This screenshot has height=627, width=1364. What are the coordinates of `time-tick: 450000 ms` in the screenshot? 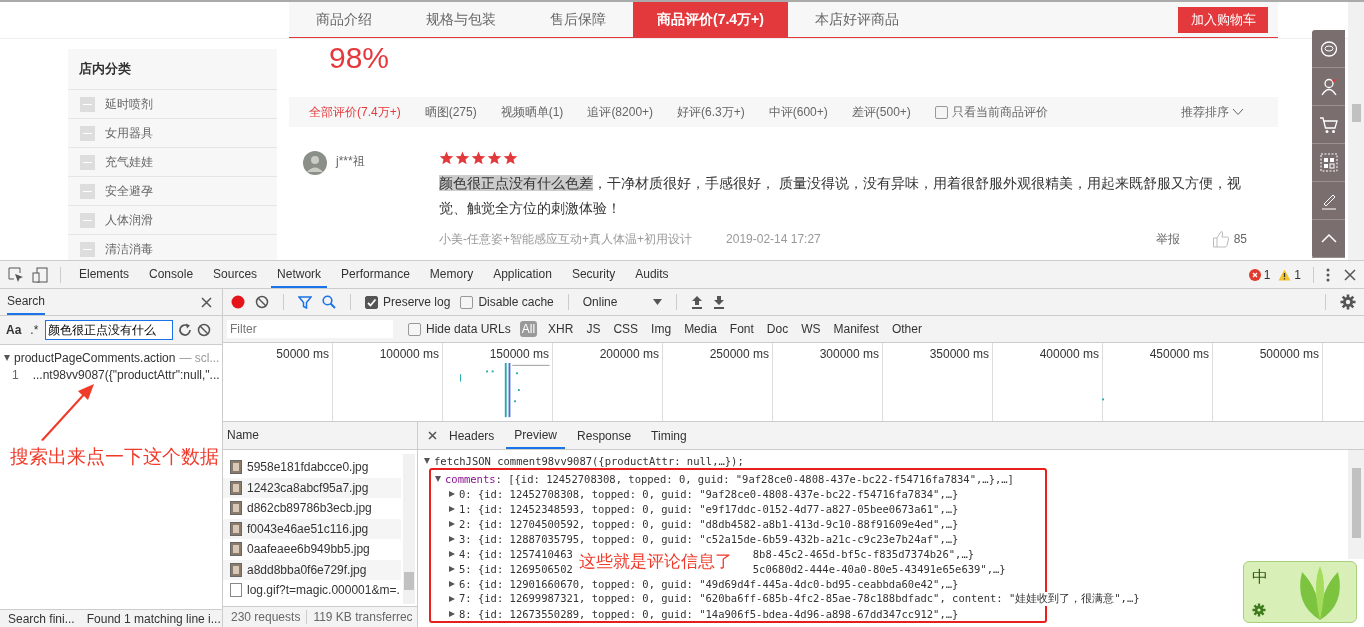 It's located at (1179, 353).